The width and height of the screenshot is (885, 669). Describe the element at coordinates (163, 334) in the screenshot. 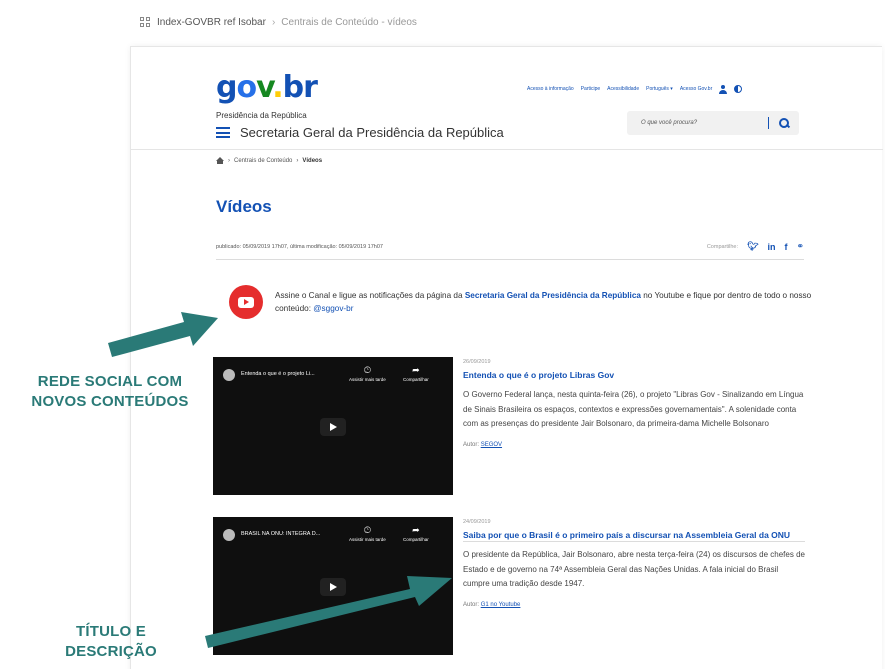

I see `arrow-social` at that location.